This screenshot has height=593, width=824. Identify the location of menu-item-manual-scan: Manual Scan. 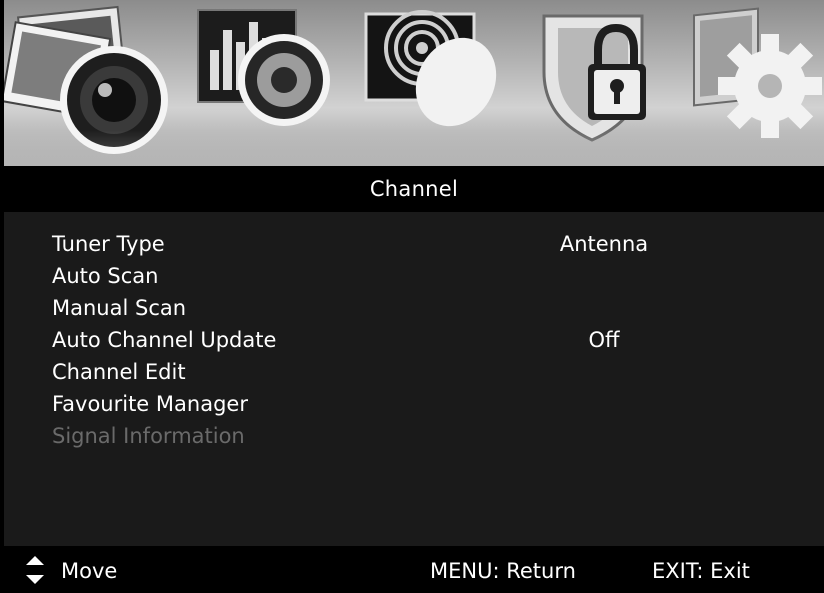
(414, 309).